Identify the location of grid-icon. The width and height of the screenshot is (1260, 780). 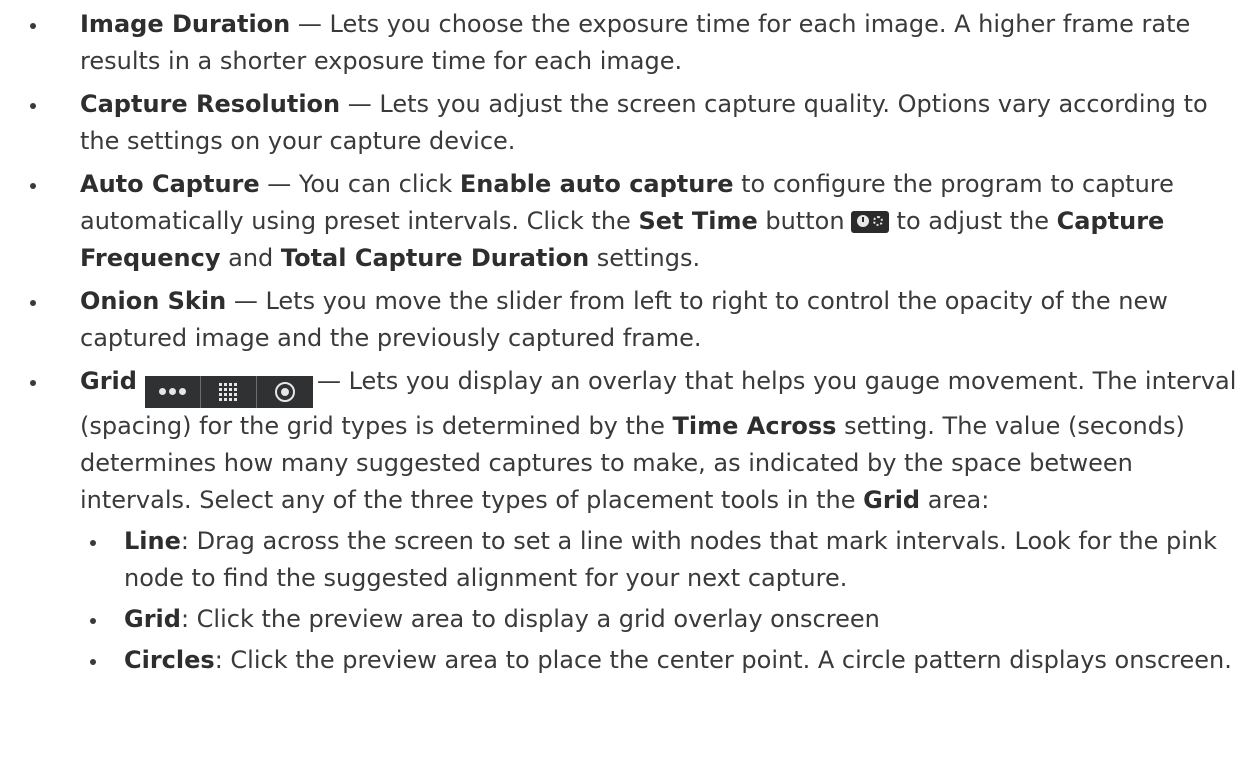
(228, 391).